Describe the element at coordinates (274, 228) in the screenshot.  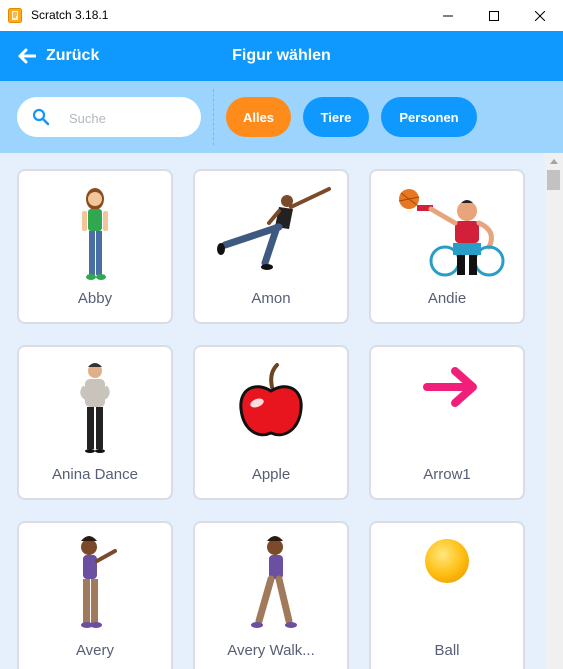
I see `sprite-image-amon` at that location.